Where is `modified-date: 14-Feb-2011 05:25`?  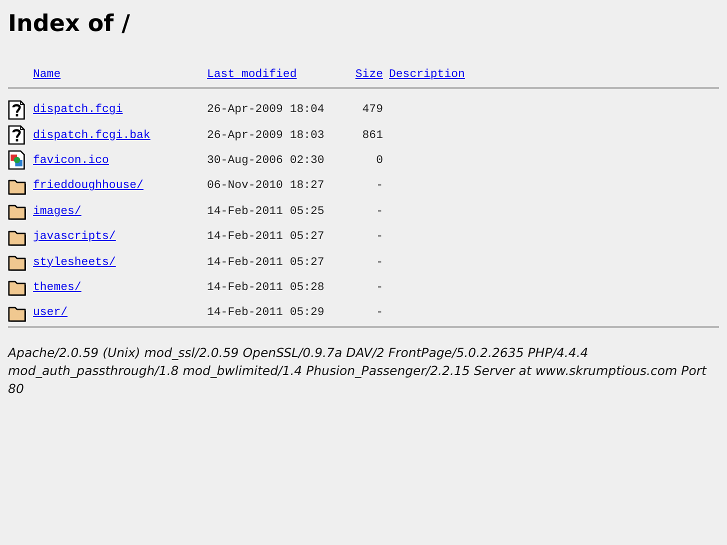 modified-date: 14-Feb-2011 05:25 is located at coordinates (266, 212).